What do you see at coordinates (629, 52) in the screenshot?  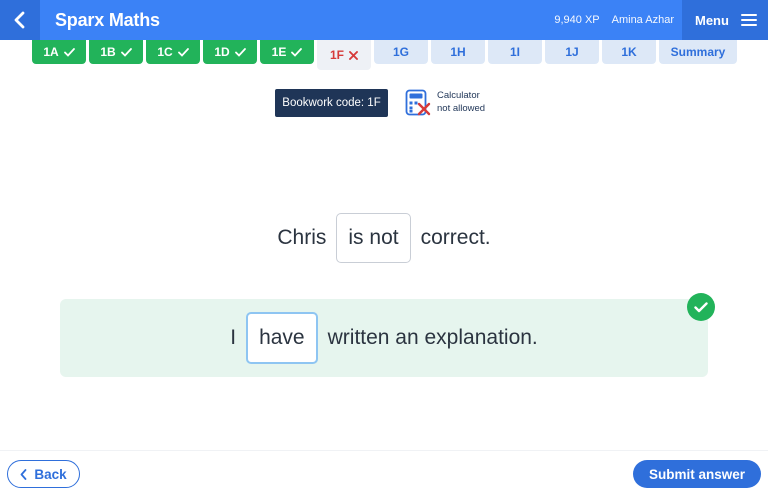 I see `tab-1k: 1K` at bounding box center [629, 52].